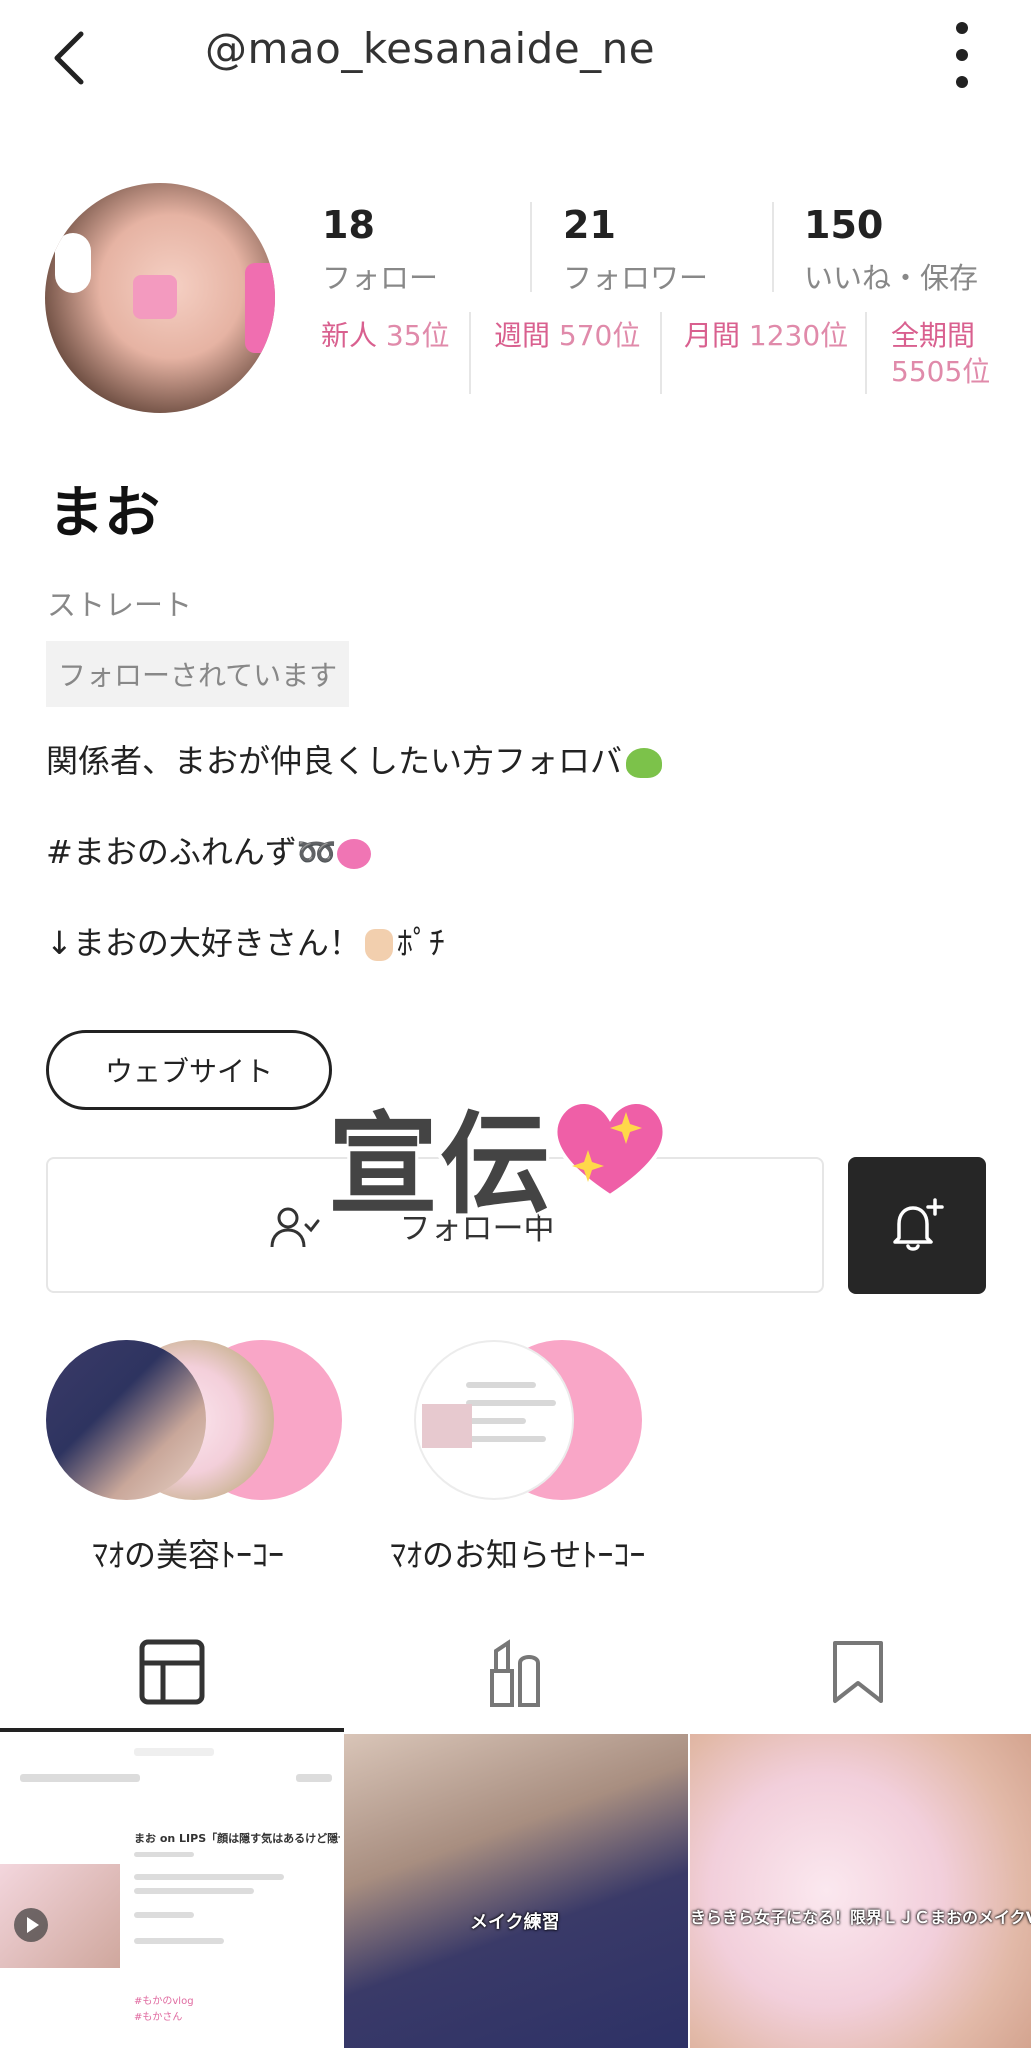 Image resolution: width=1031 pixels, height=2048 pixels. What do you see at coordinates (380, 278) in the screenshot?
I see `following-count-label: フォロー` at bounding box center [380, 278].